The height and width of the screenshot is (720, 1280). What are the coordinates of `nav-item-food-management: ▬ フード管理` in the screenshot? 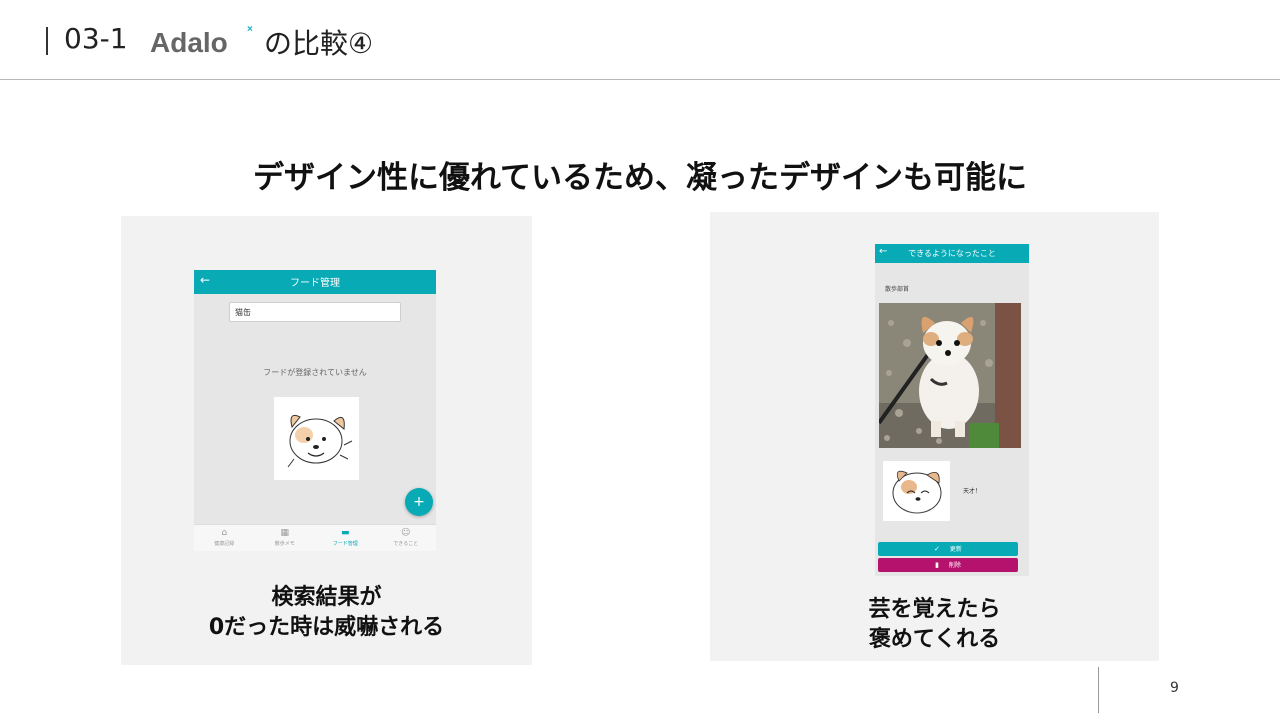 It's located at (345, 538).